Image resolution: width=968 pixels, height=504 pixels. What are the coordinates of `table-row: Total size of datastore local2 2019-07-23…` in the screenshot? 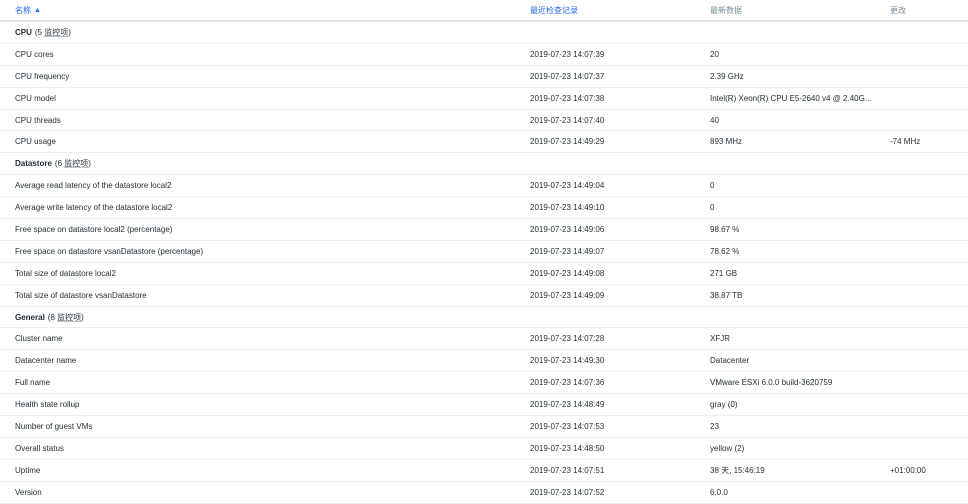 It's located at (484, 274).